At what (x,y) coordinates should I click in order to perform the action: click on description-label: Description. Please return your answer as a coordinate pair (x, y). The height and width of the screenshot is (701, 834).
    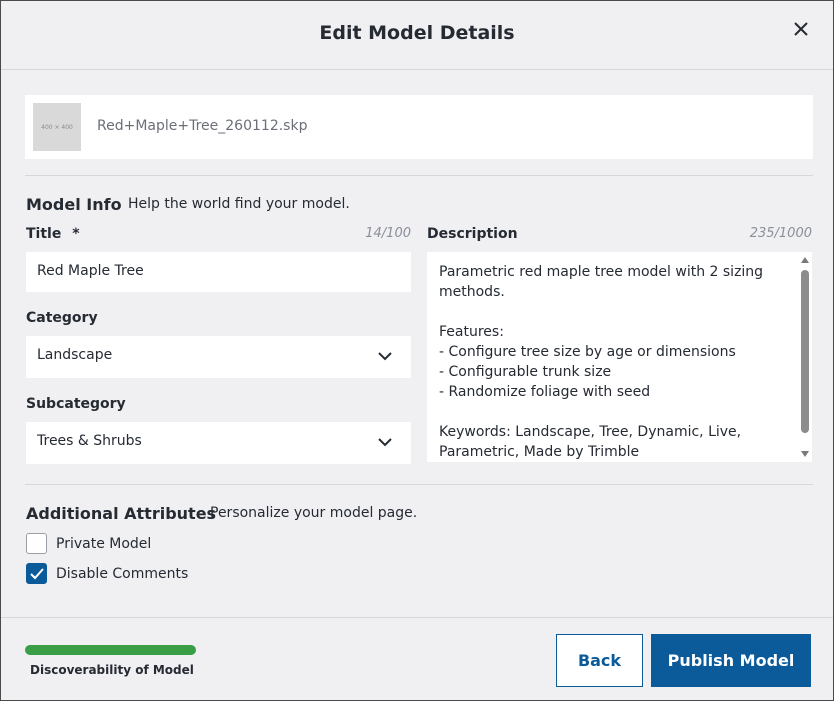
    Looking at the image, I should click on (472, 234).